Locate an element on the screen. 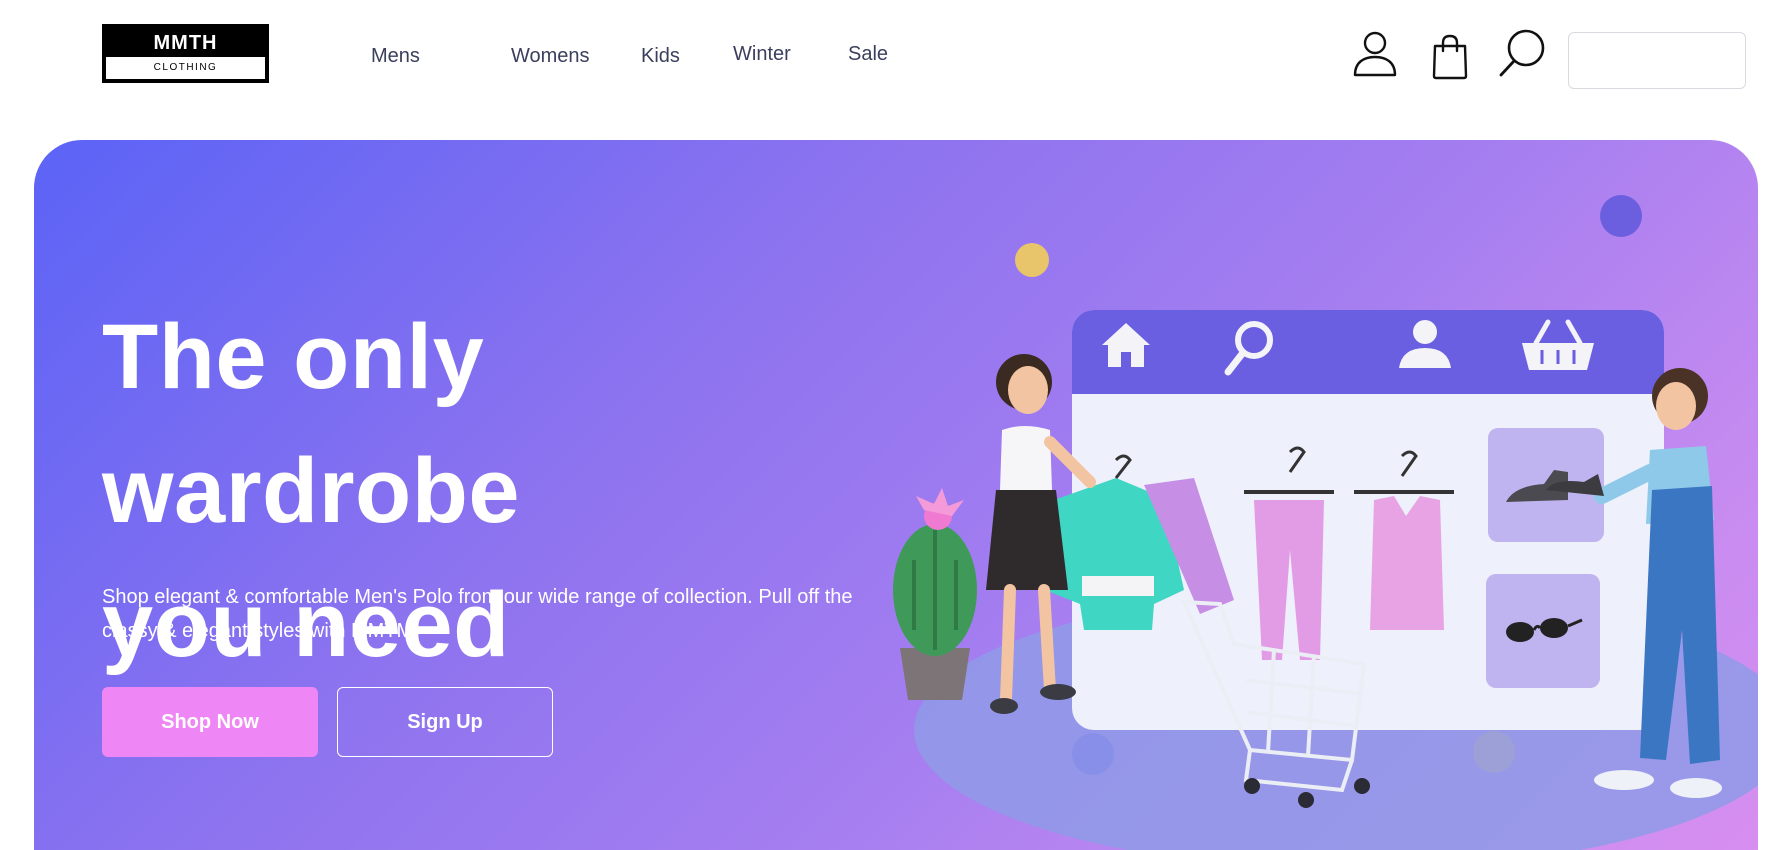 The width and height of the screenshot is (1770, 850). shopping-bag-icon is located at coordinates (1450, 57).